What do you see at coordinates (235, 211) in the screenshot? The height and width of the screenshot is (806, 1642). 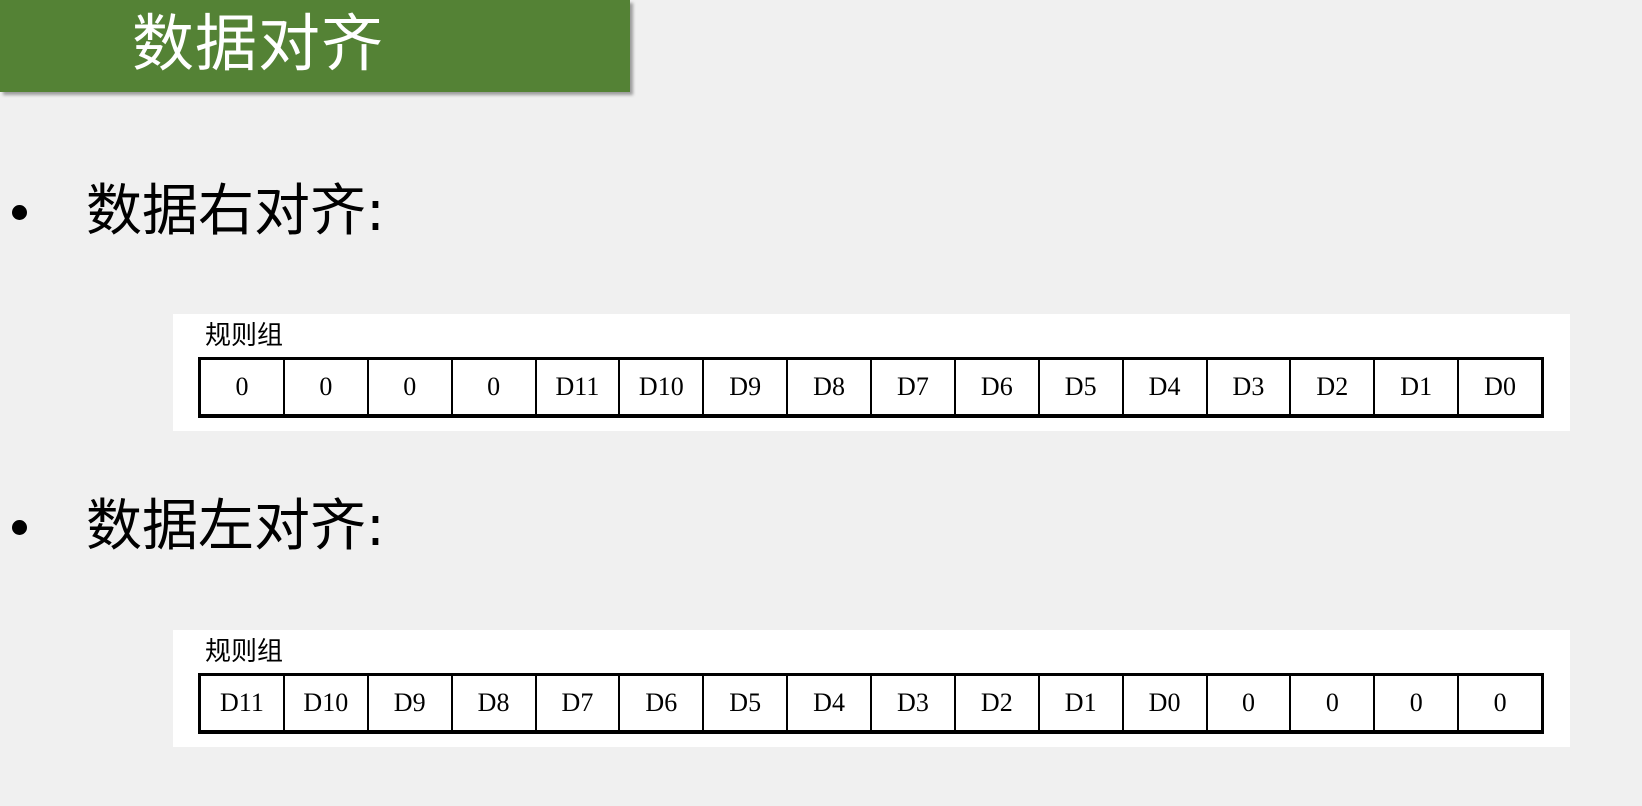 I see `section-heading: 数据右对齐:` at bounding box center [235, 211].